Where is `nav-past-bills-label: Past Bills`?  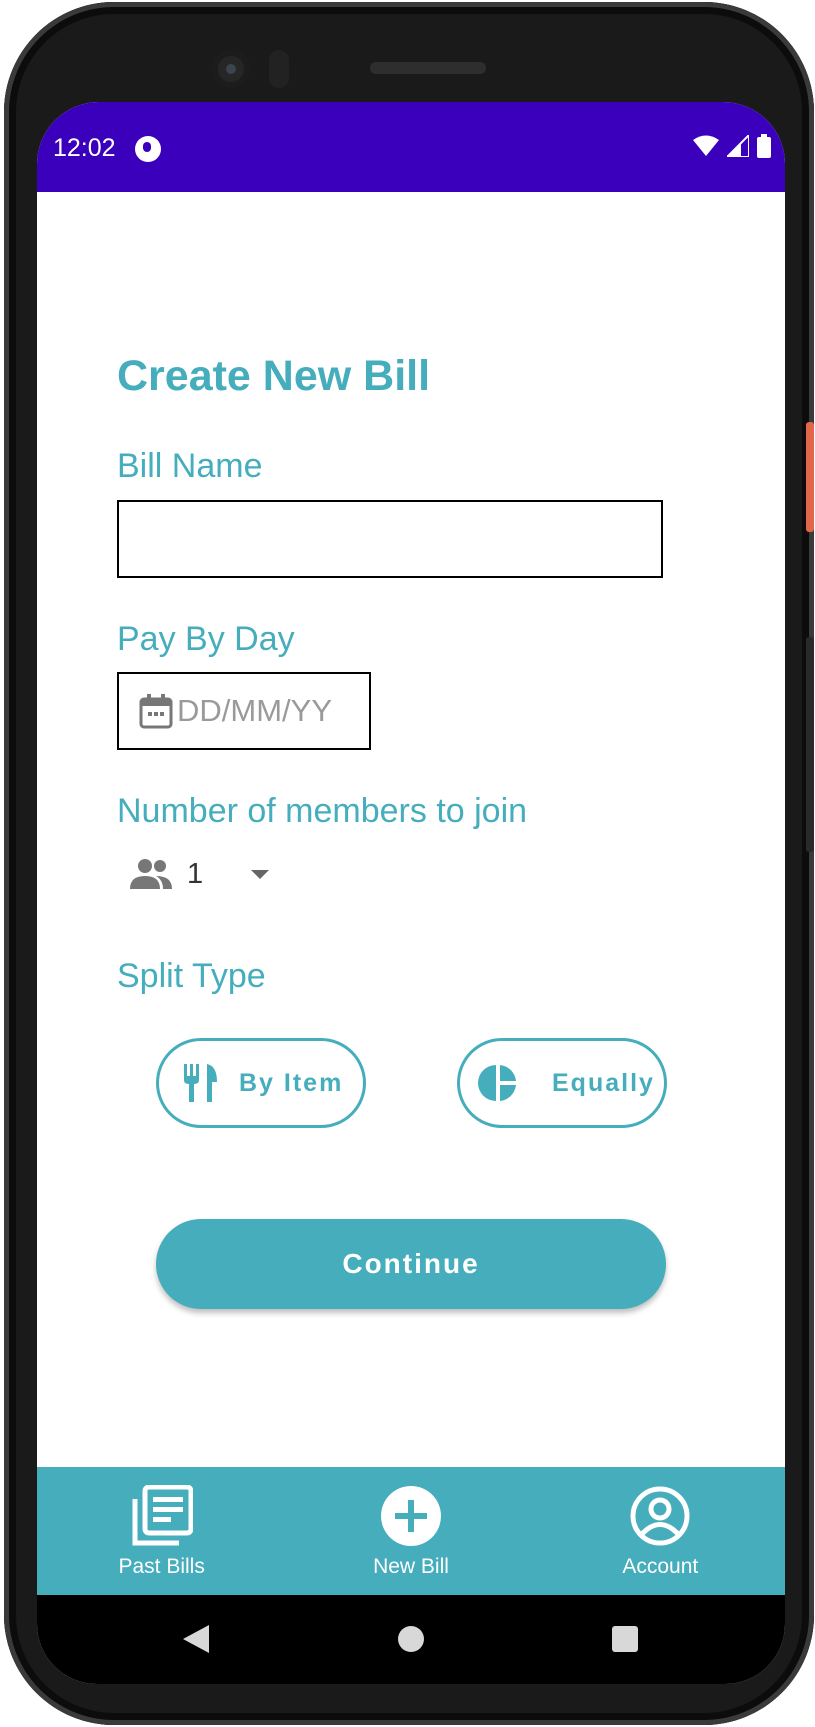 nav-past-bills-label: Past Bills is located at coordinates (161, 1566).